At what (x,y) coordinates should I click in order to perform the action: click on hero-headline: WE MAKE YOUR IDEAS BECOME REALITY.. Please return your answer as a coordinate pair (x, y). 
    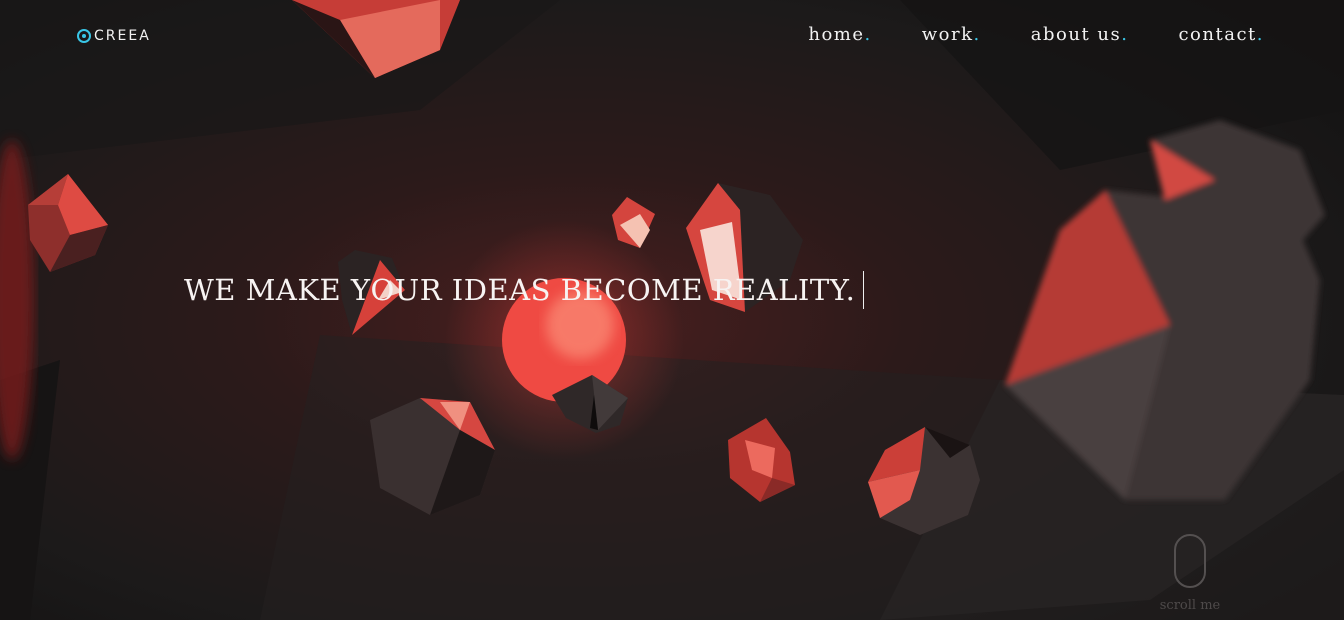
    Looking at the image, I should click on (524, 290).